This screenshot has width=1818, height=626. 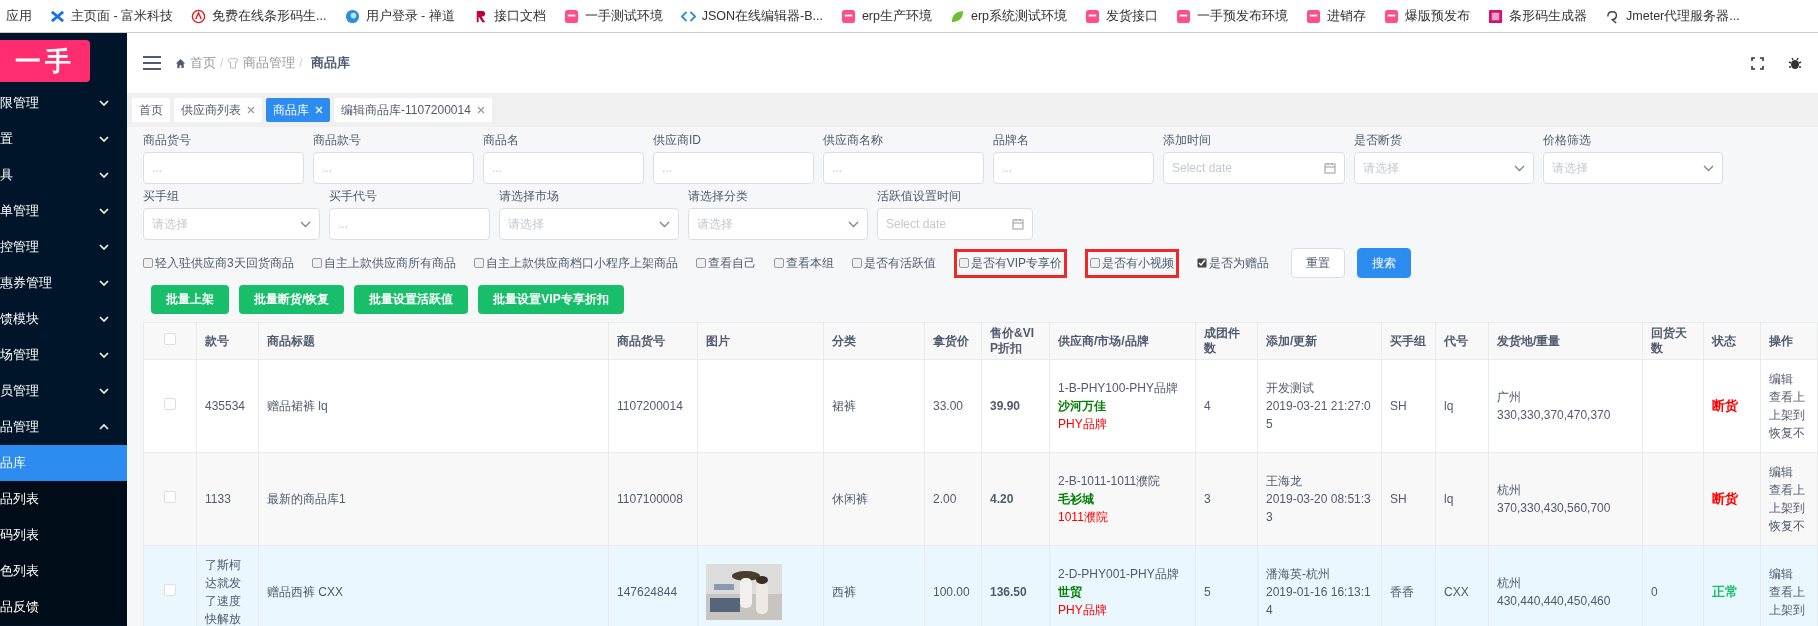 What do you see at coordinates (653, 406) in the screenshot?
I see `table-cell: 1107200014` at bounding box center [653, 406].